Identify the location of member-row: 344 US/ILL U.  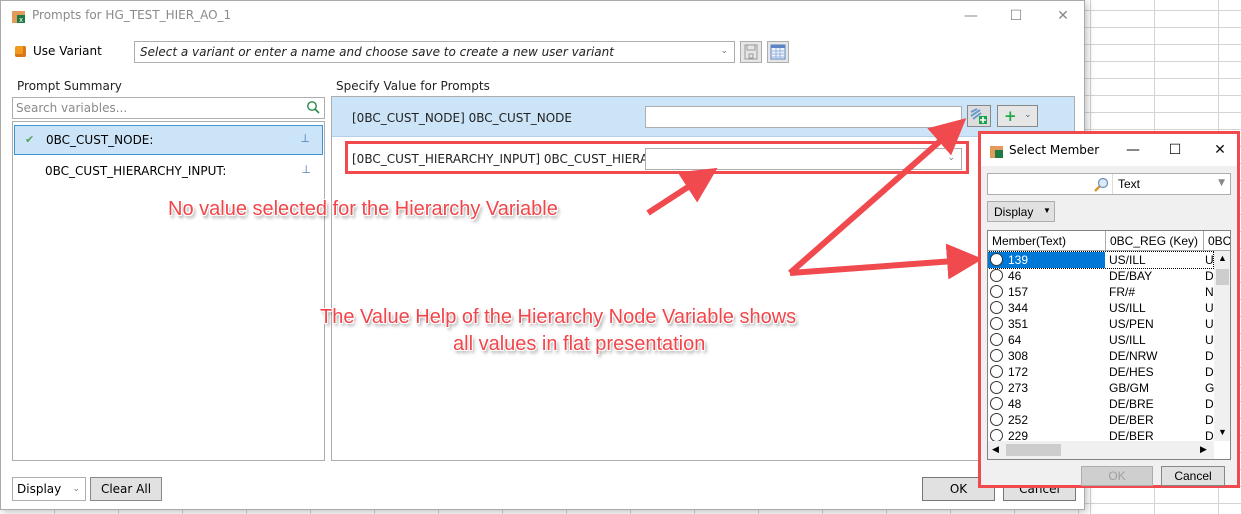
(1101, 308).